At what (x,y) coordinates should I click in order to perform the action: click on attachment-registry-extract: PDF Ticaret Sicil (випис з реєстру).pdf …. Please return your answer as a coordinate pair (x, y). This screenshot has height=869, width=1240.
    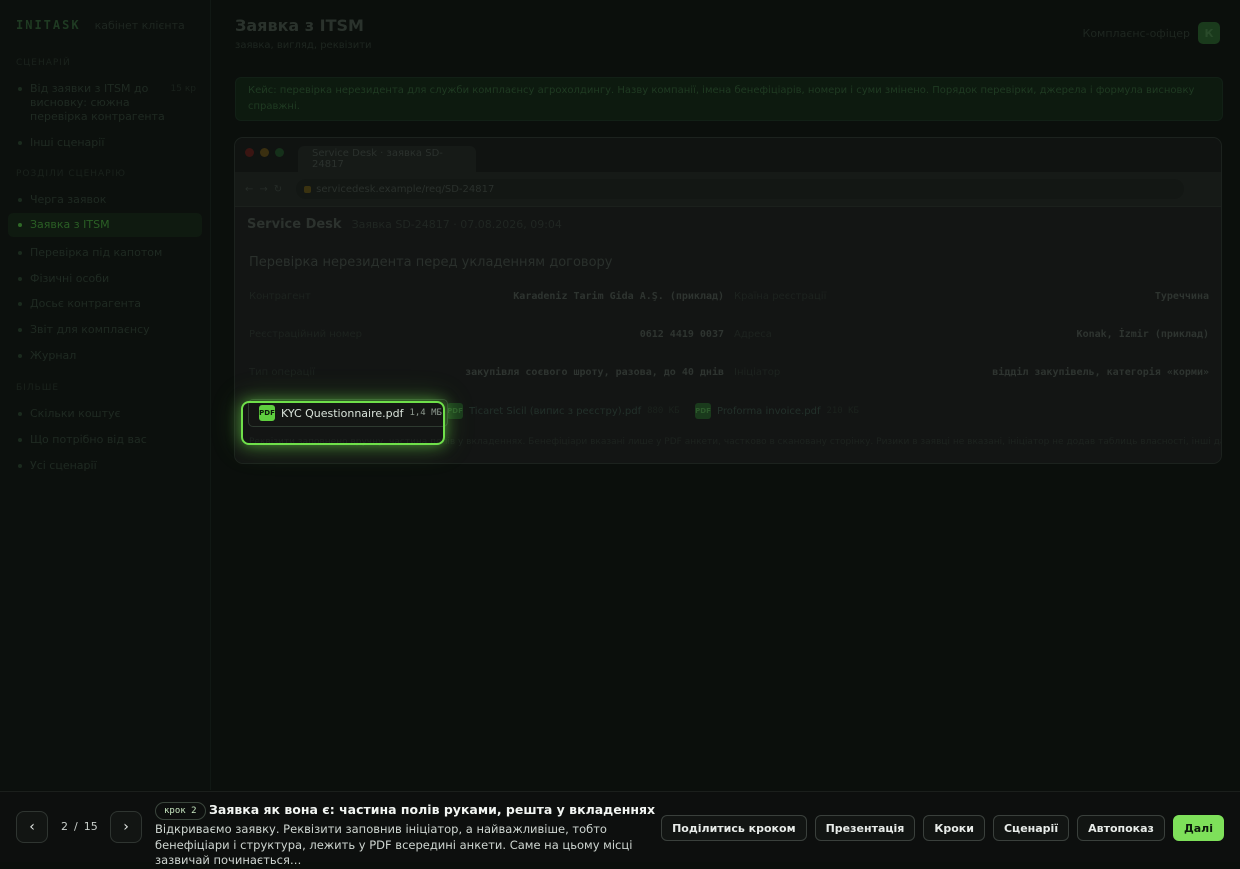
    Looking at the image, I should click on (563, 411).